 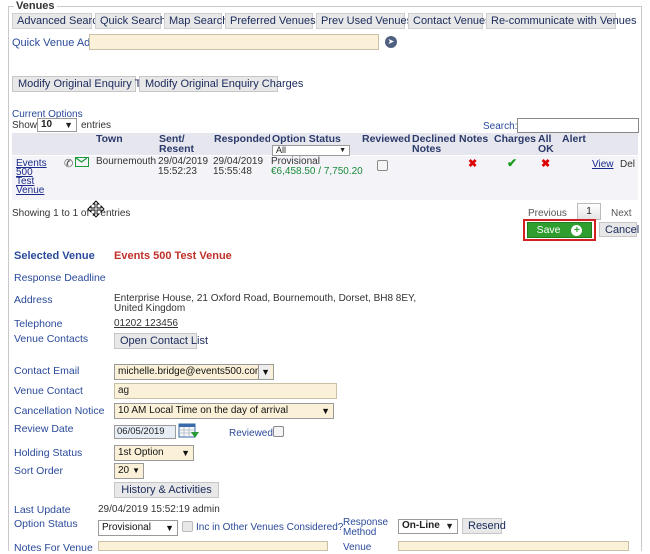 I want to click on sort-order-select: 20 ▼, so click(x=129, y=471).